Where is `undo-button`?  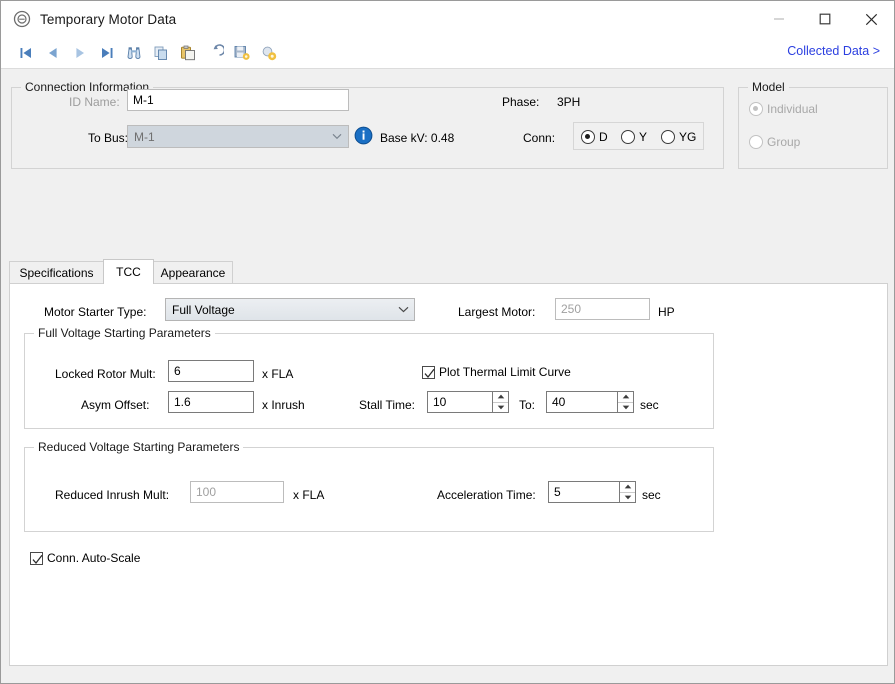 undo-button is located at coordinates (215, 53).